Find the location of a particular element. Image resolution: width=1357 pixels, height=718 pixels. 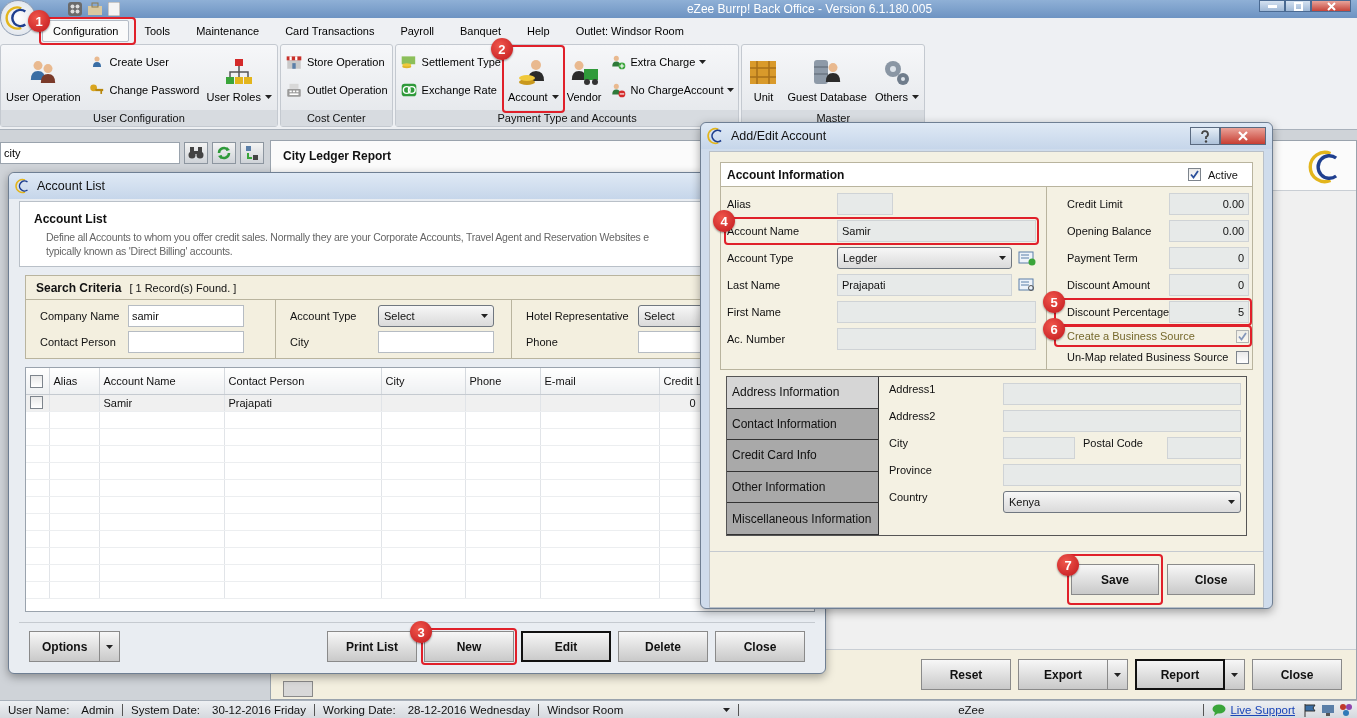

action-button: Options is located at coordinates (65, 646).